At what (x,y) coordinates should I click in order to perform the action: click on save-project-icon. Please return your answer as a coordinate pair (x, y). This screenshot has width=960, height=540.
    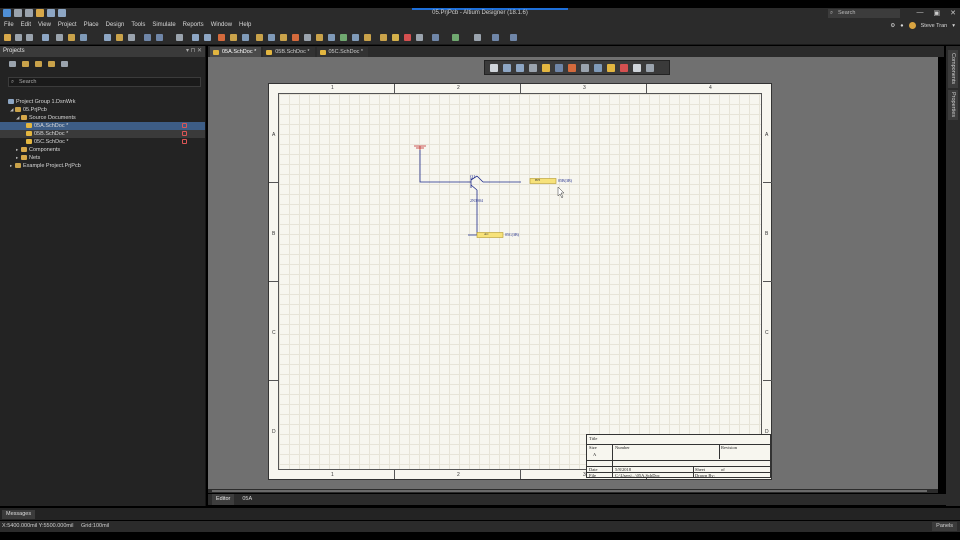
    Looking at the image, I should click on (12, 64).